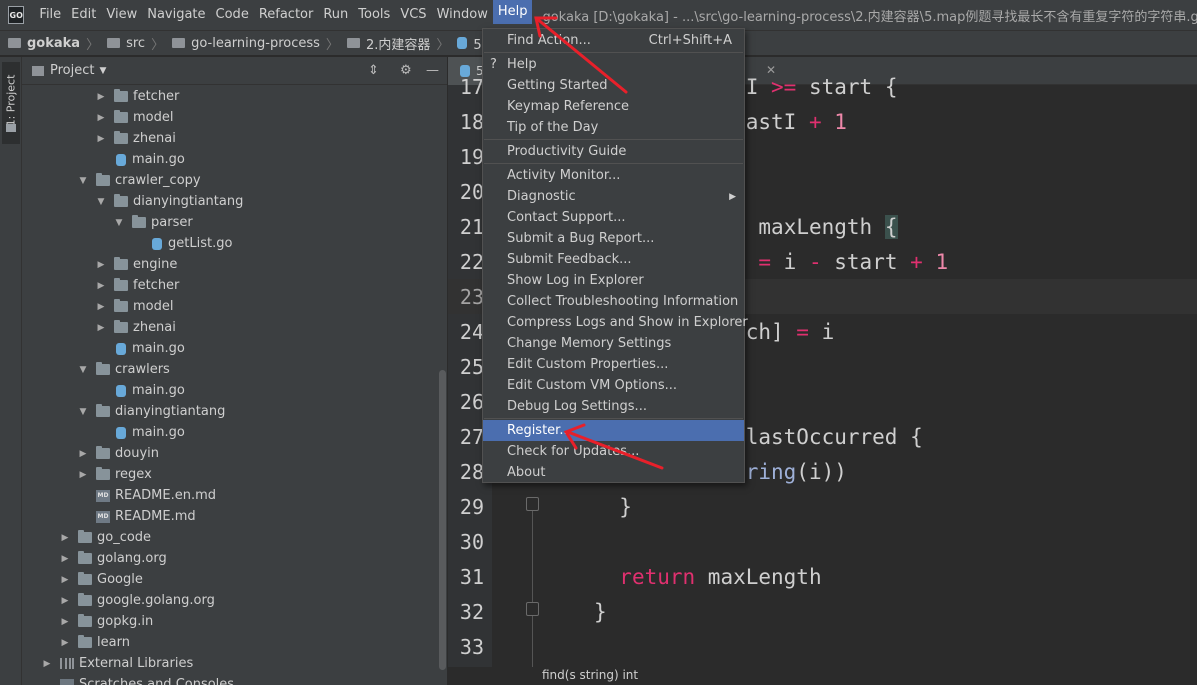 The height and width of the screenshot is (685, 1197). I want to click on menu-help: Help, so click(512, 12).